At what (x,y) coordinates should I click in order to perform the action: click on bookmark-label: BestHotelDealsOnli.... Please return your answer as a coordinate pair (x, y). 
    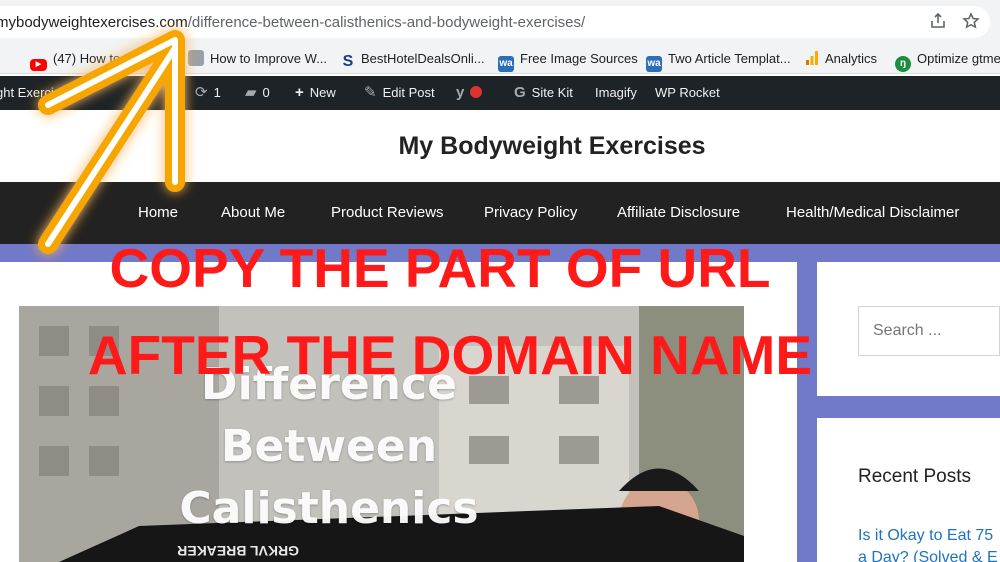
    Looking at the image, I should click on (423, 58).